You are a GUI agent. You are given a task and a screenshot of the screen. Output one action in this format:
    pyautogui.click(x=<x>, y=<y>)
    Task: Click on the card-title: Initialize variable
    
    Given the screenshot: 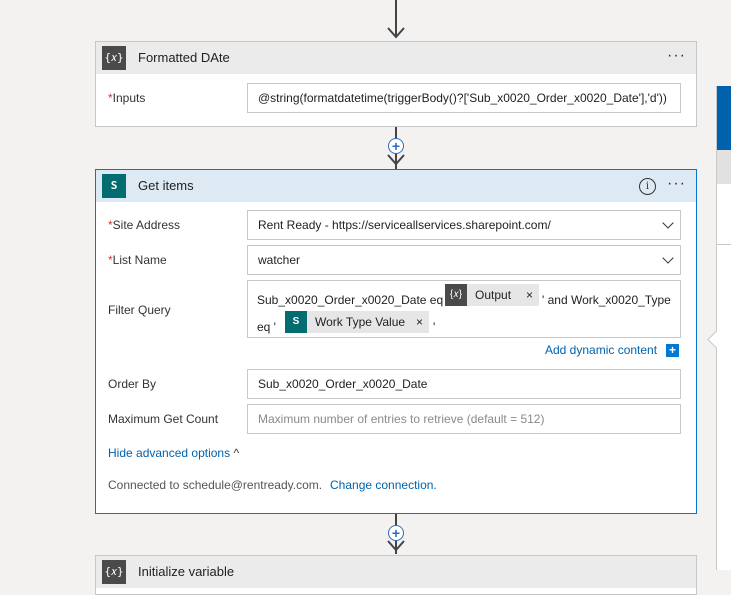 What is the action you would take?
    pyautogui.click(x=186, y=571)
    